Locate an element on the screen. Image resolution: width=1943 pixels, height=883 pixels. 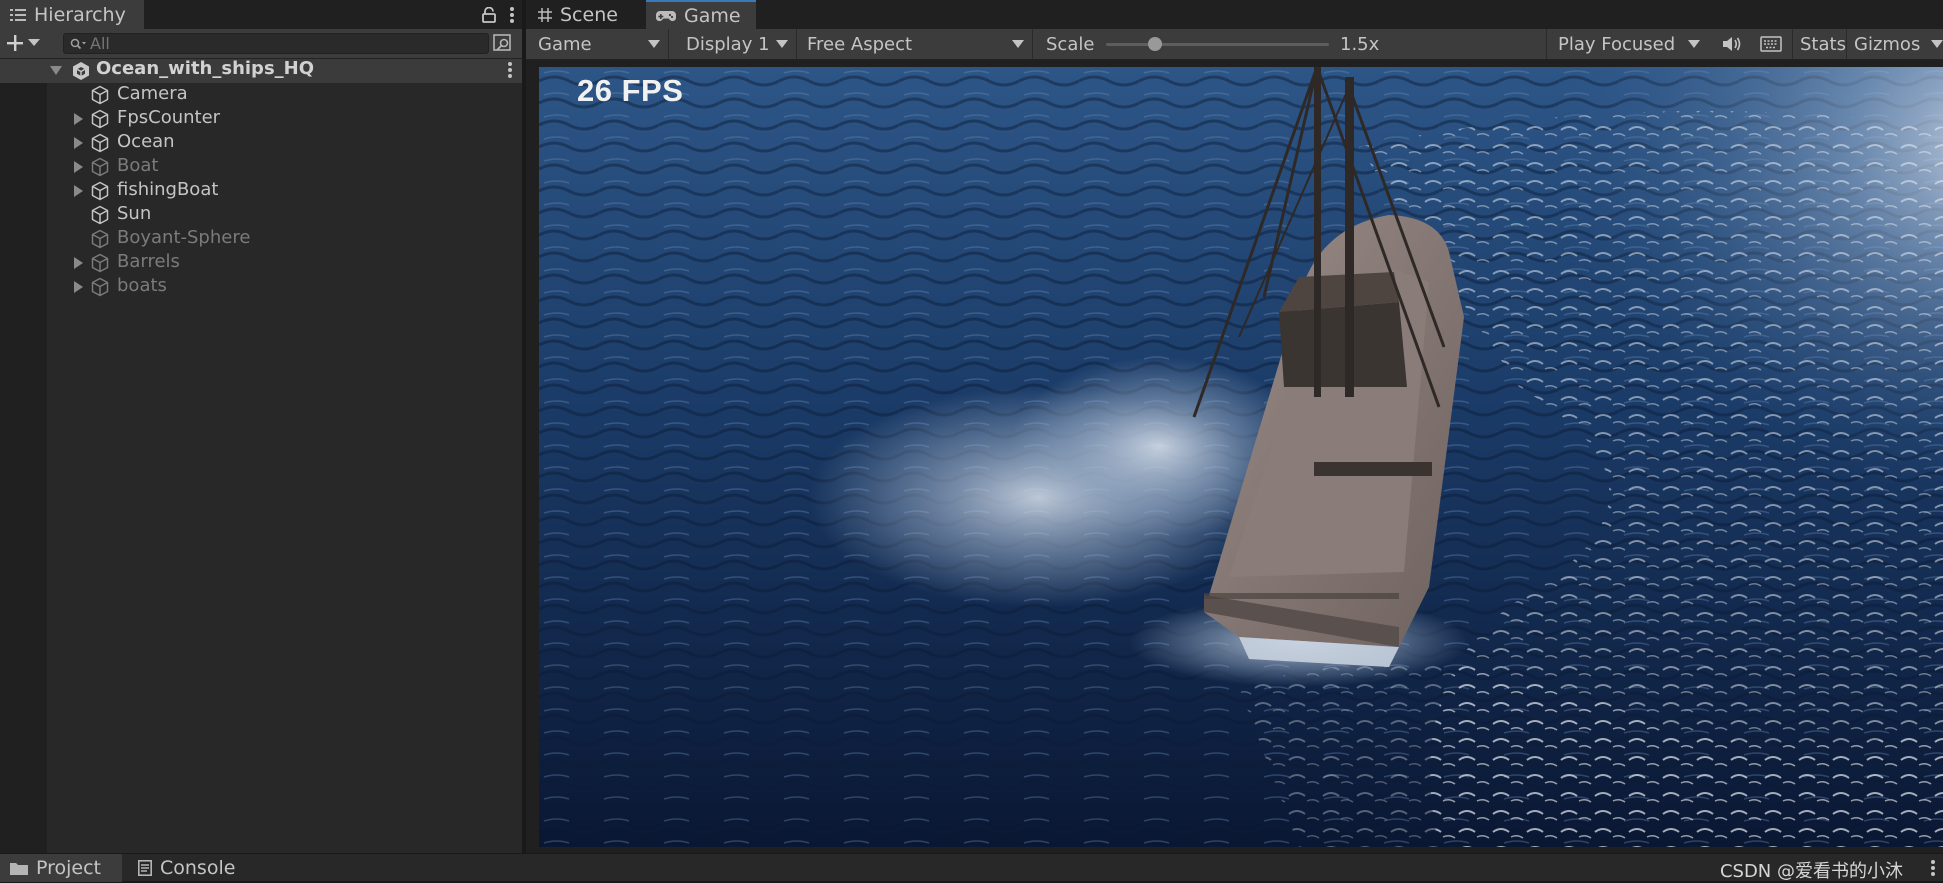
chevron-down-icon is located at coordinates (34, 43).